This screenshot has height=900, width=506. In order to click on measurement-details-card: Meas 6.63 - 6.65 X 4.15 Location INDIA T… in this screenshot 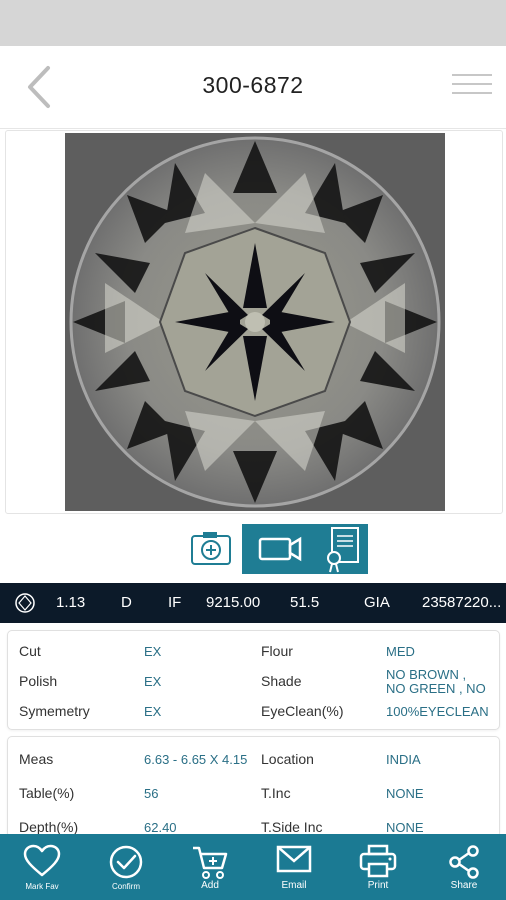, I will do `click(253, 787)`.